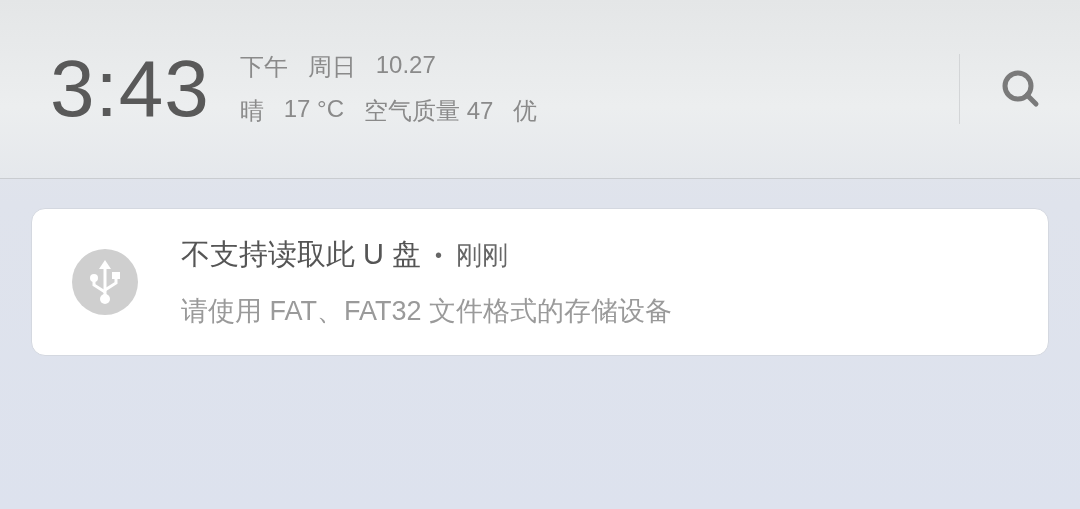 Image resolution: width=1080 pixels, height=509 pixels. Describe the element at coordinates (405, 65) in the screenshot. I see `date-text: 10.27` at that location.